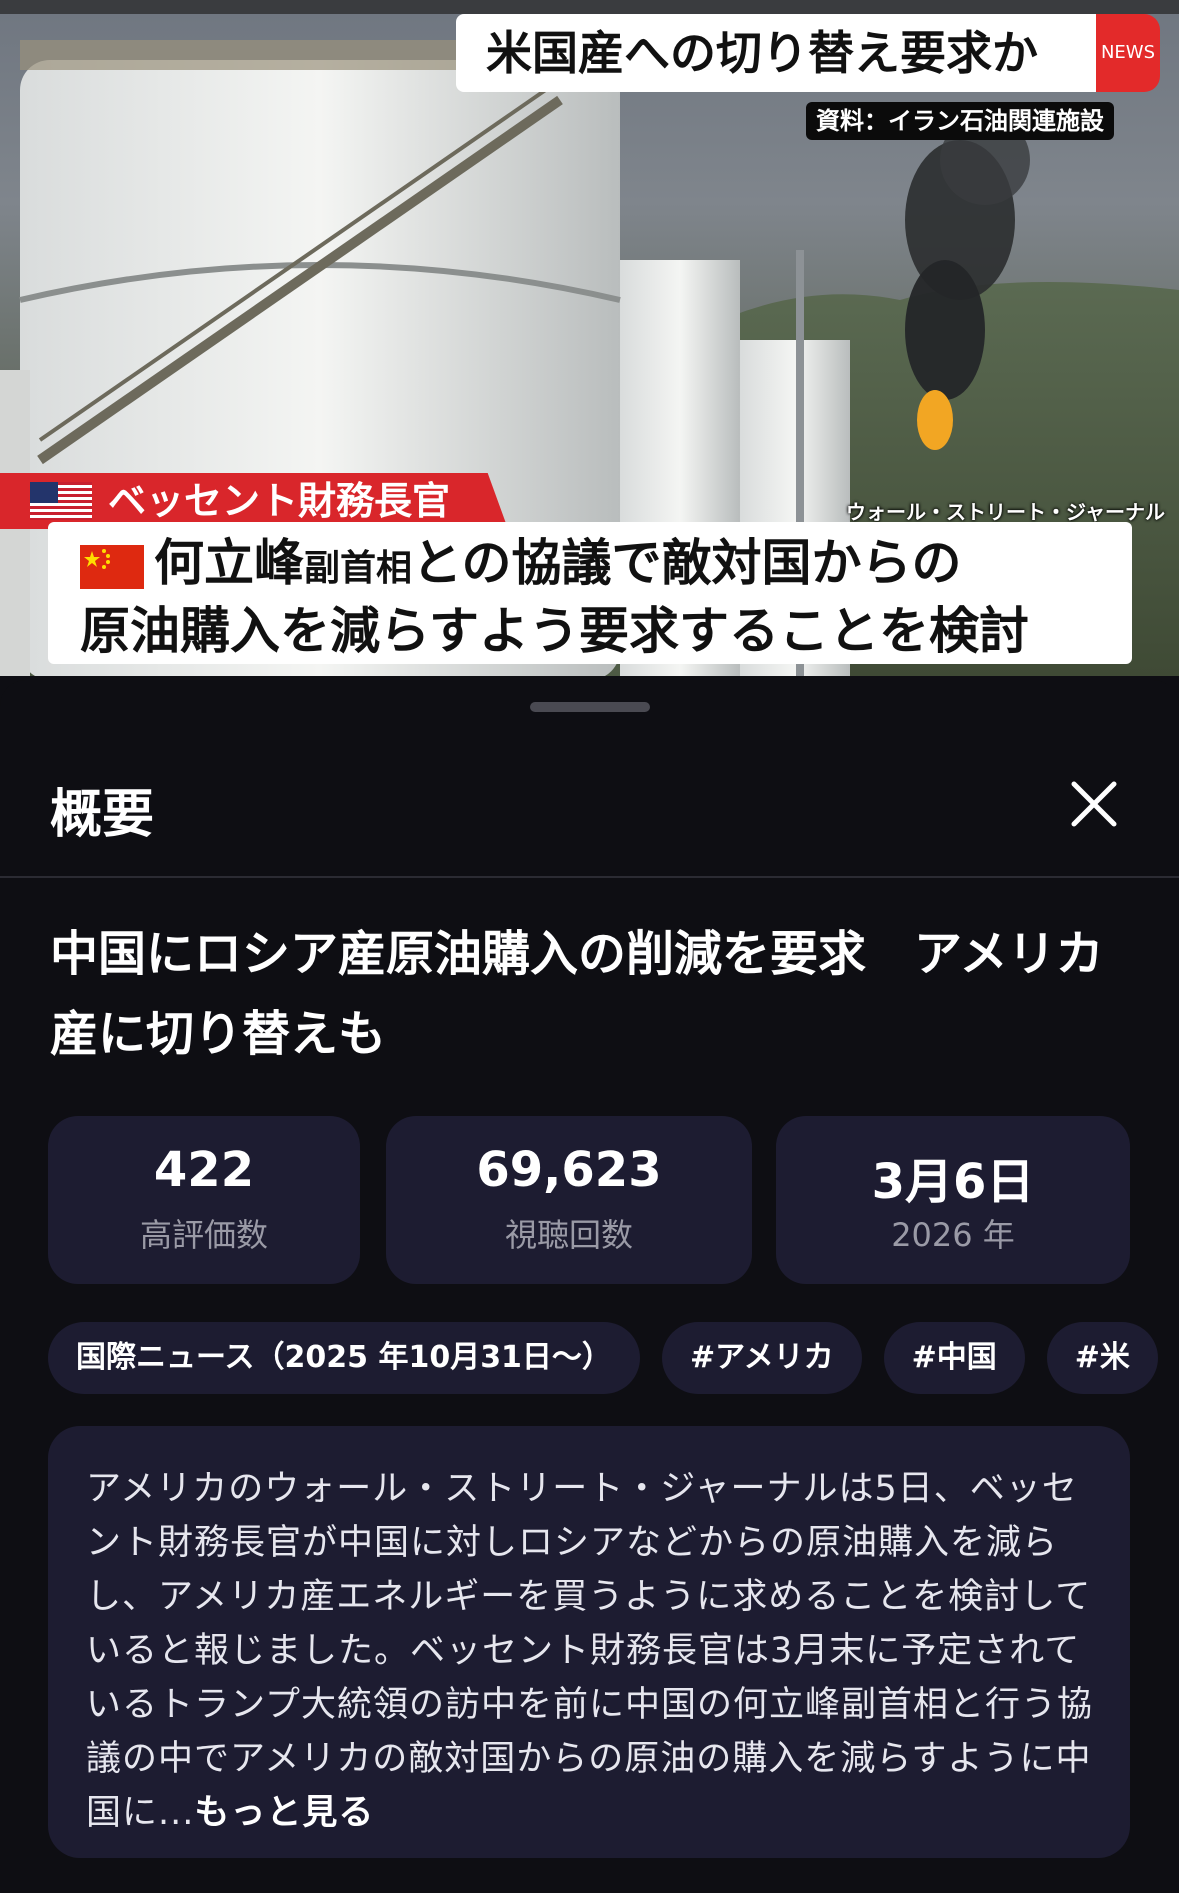  What do you see at coordinates (61, 501) in the screenshot?
I see `us-flag-icon` at bounding box center [61, 501].